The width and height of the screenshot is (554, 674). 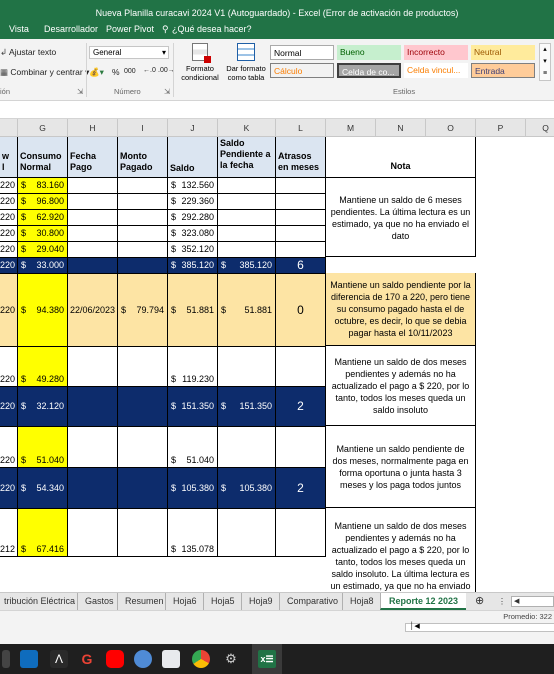 What do you see at coordinates (87, 659) in the screenshot?
I see `google-icon: G` at bounding box center [87, 659].